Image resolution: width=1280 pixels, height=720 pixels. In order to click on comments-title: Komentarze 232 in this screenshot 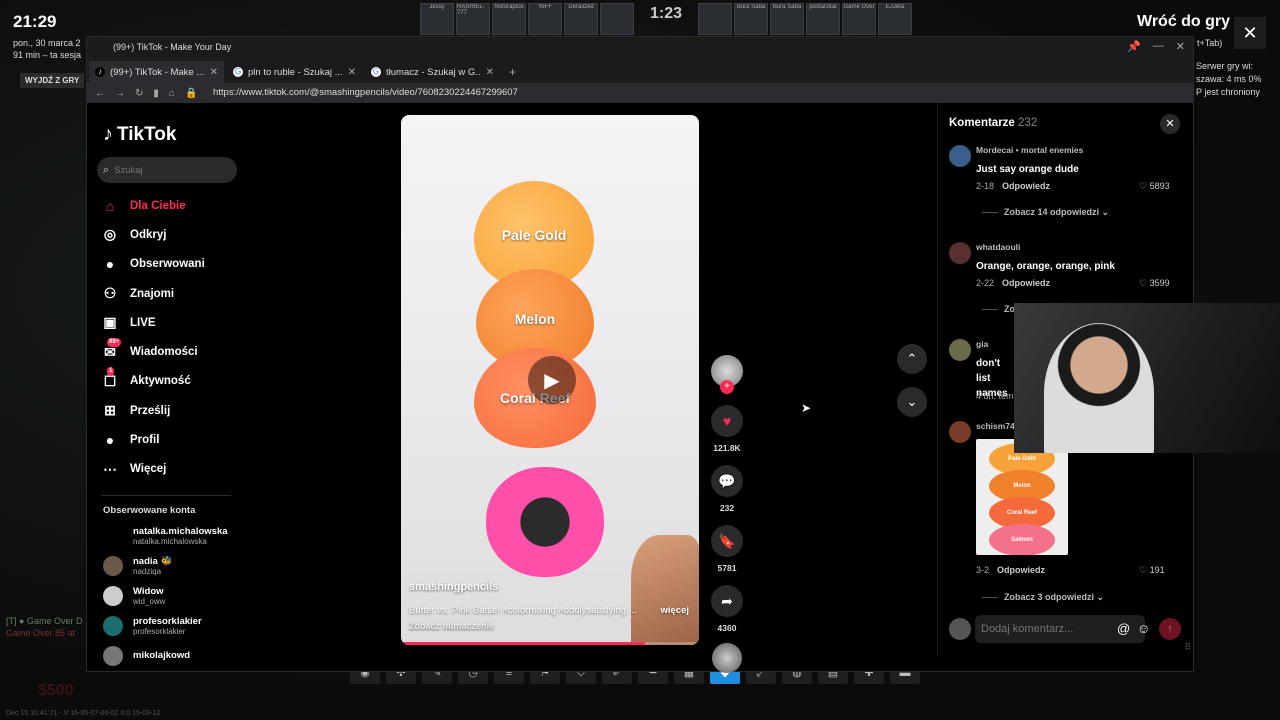, I will do `click(993, 123)`.